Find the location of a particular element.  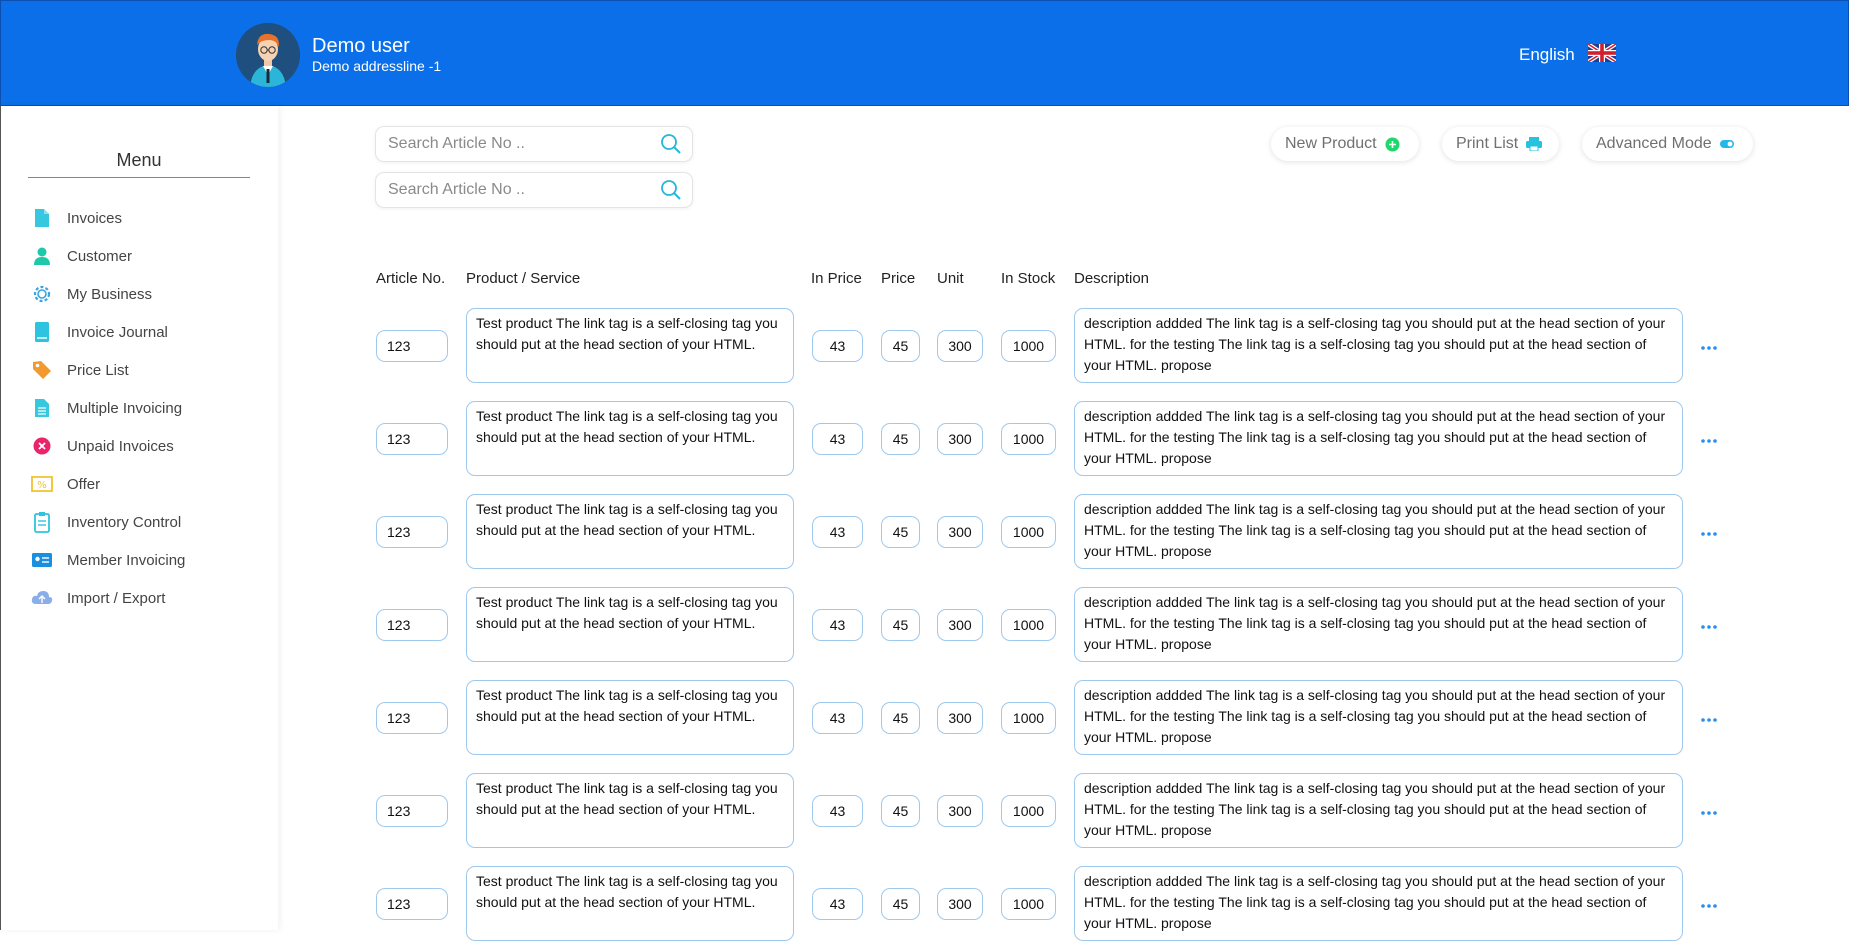

sidebar-item-my-business: My Business is located at coordinates (91, 294).